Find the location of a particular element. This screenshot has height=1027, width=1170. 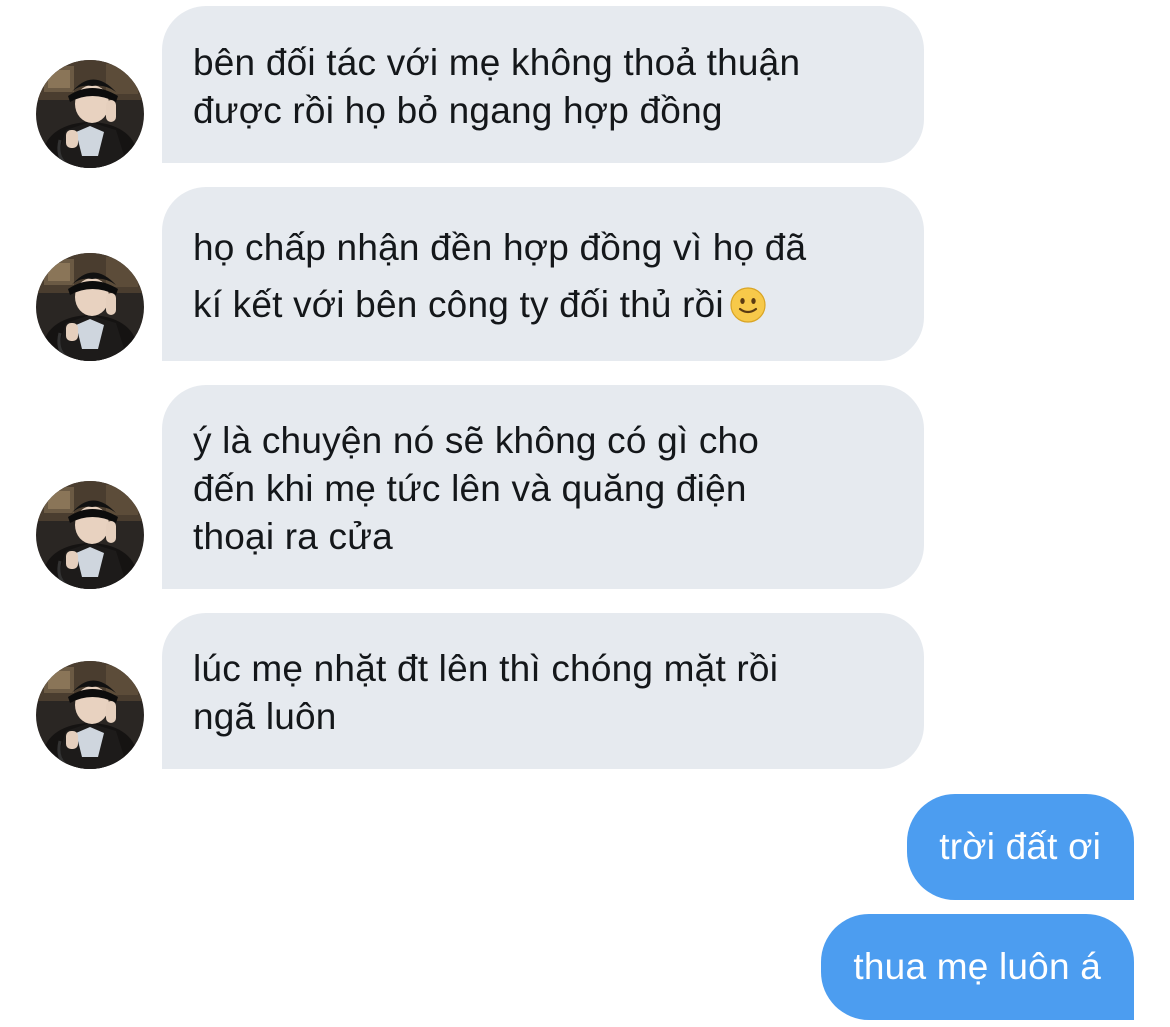

sent-message-bubble: thua mẹ luôn á is located at coordinates (977, 967).